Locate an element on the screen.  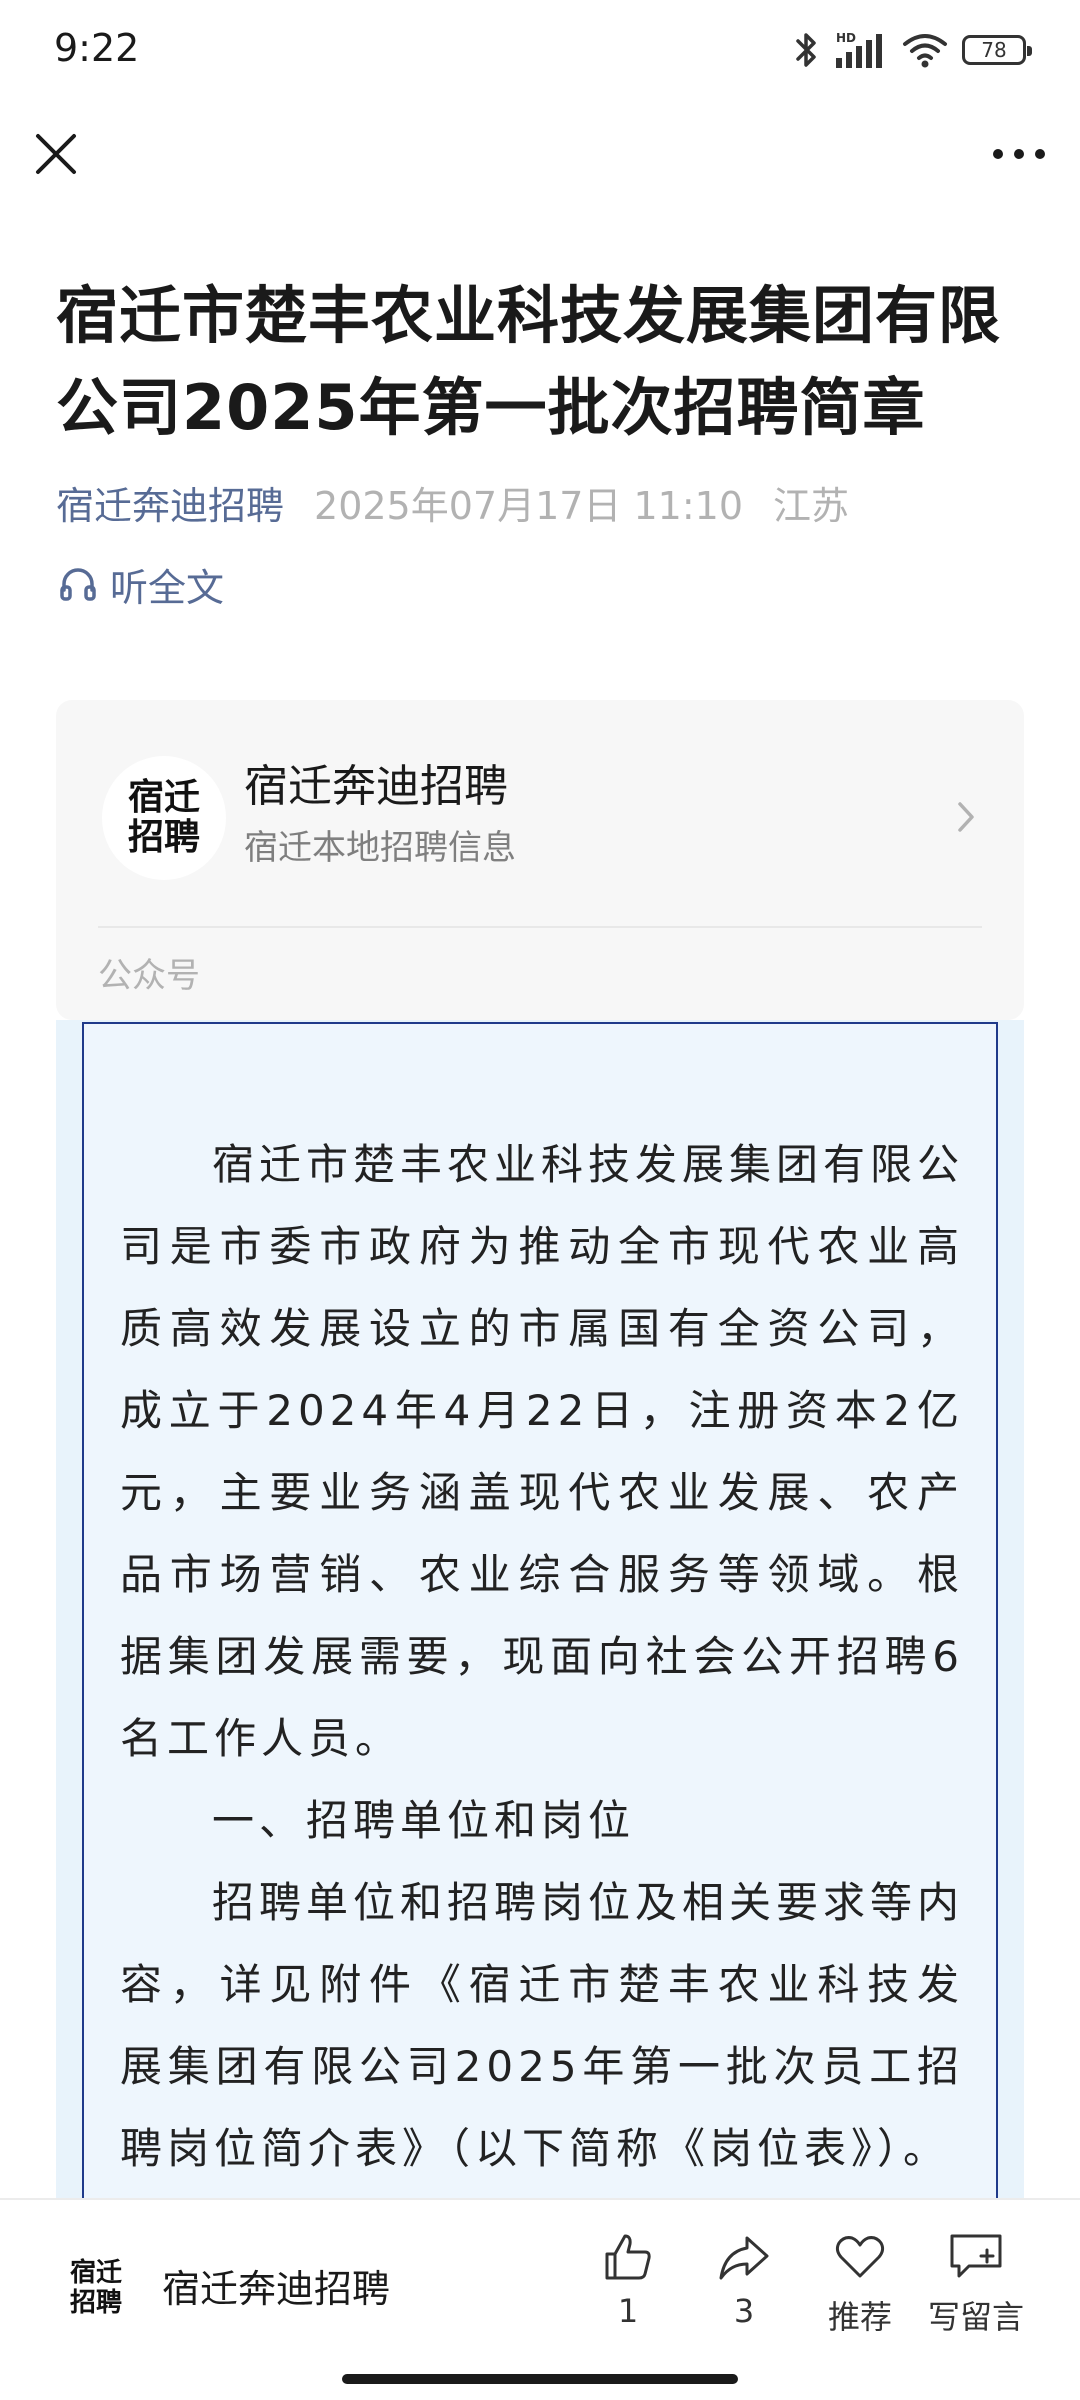
bottom-account-avatar: 宿迁 招聘 is located at coordinates (96, 2288).